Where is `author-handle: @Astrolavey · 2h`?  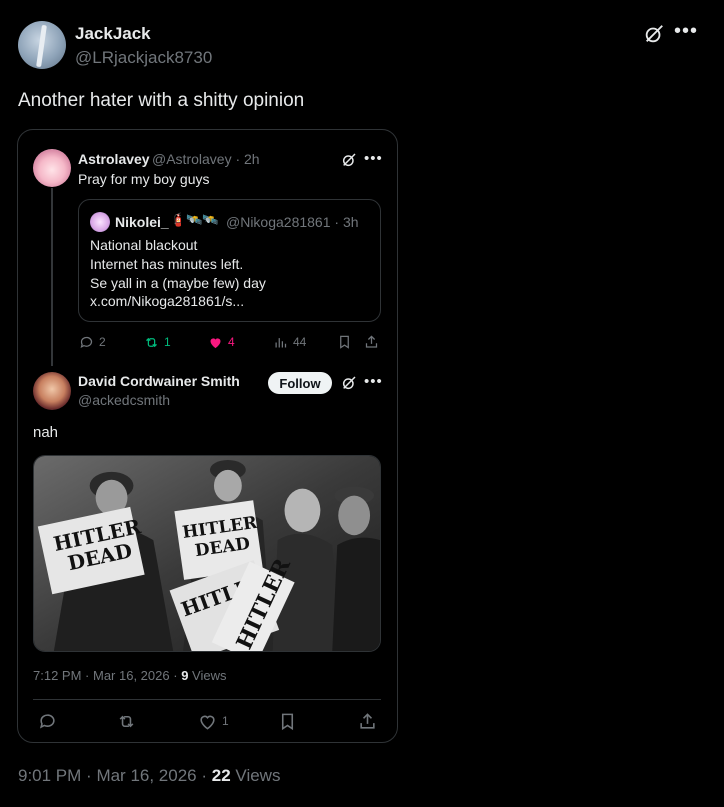
author-handle: @Astrolavey · 2h is located at coordinates (206, 159).